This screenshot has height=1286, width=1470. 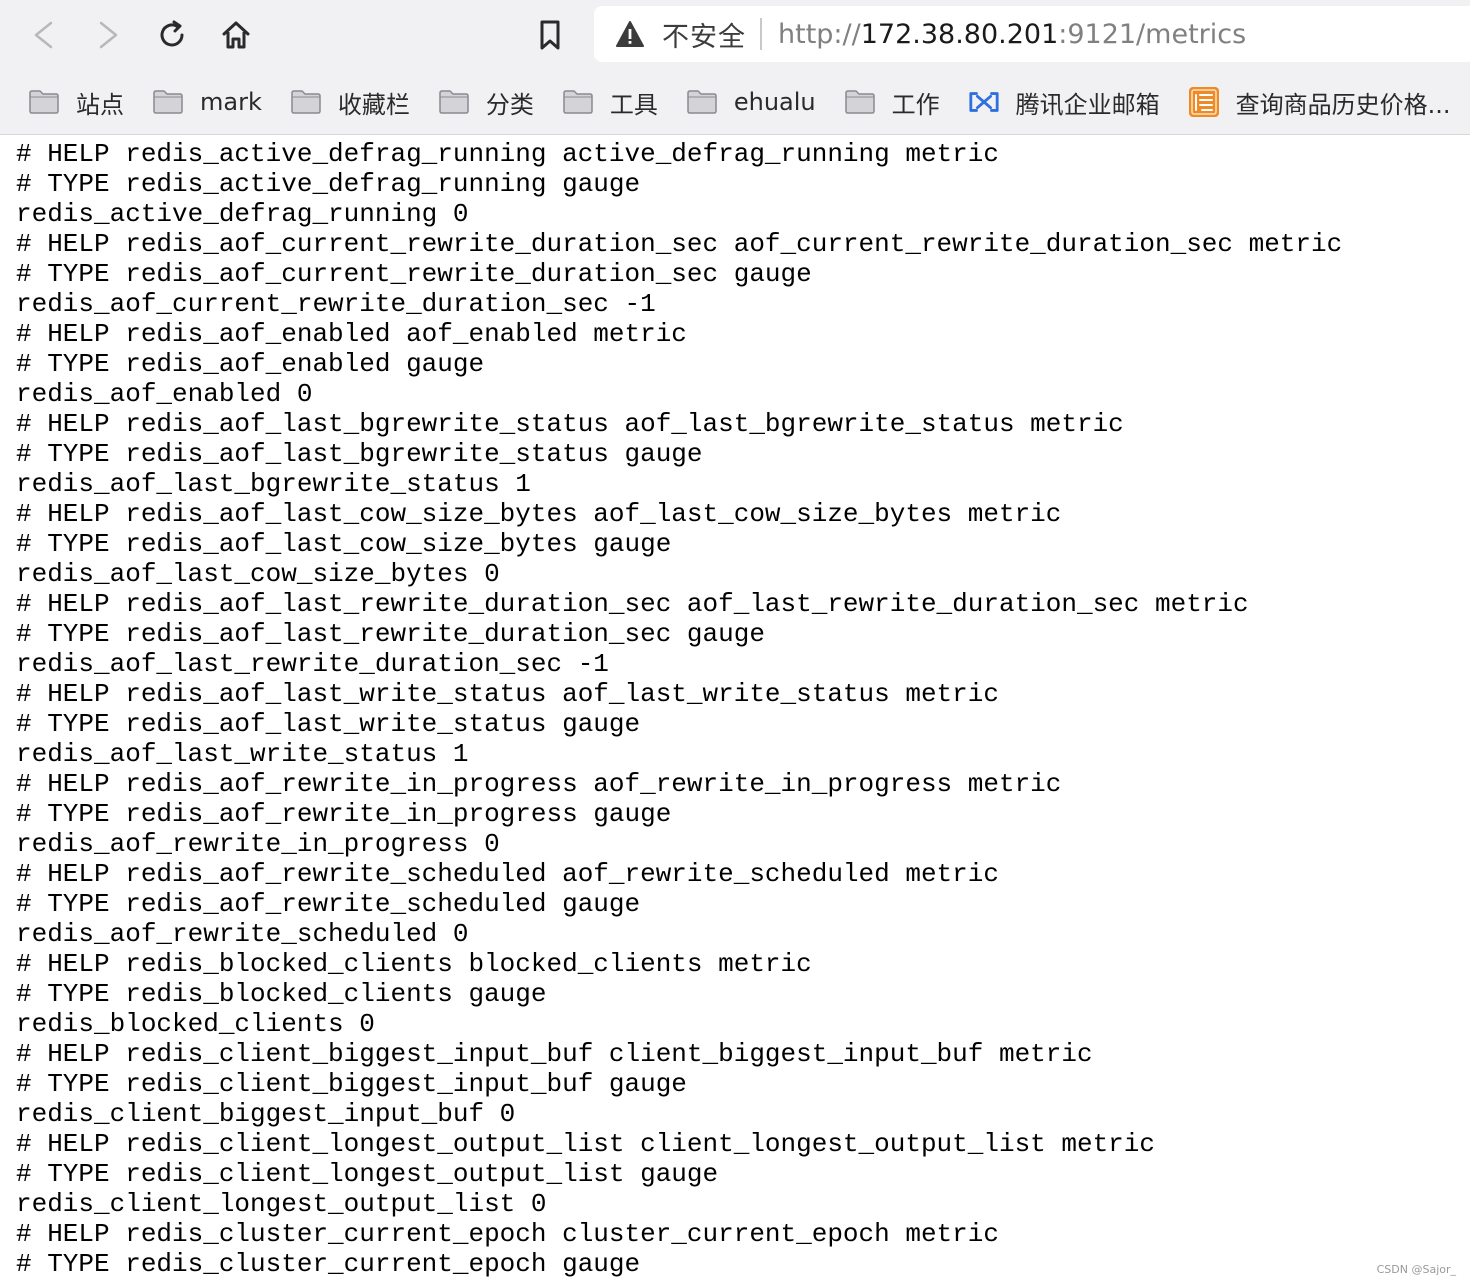 What do you see at coordinates (761, 34) in the screenshot?
I see `url-divider` at bounding box center [761, 34].